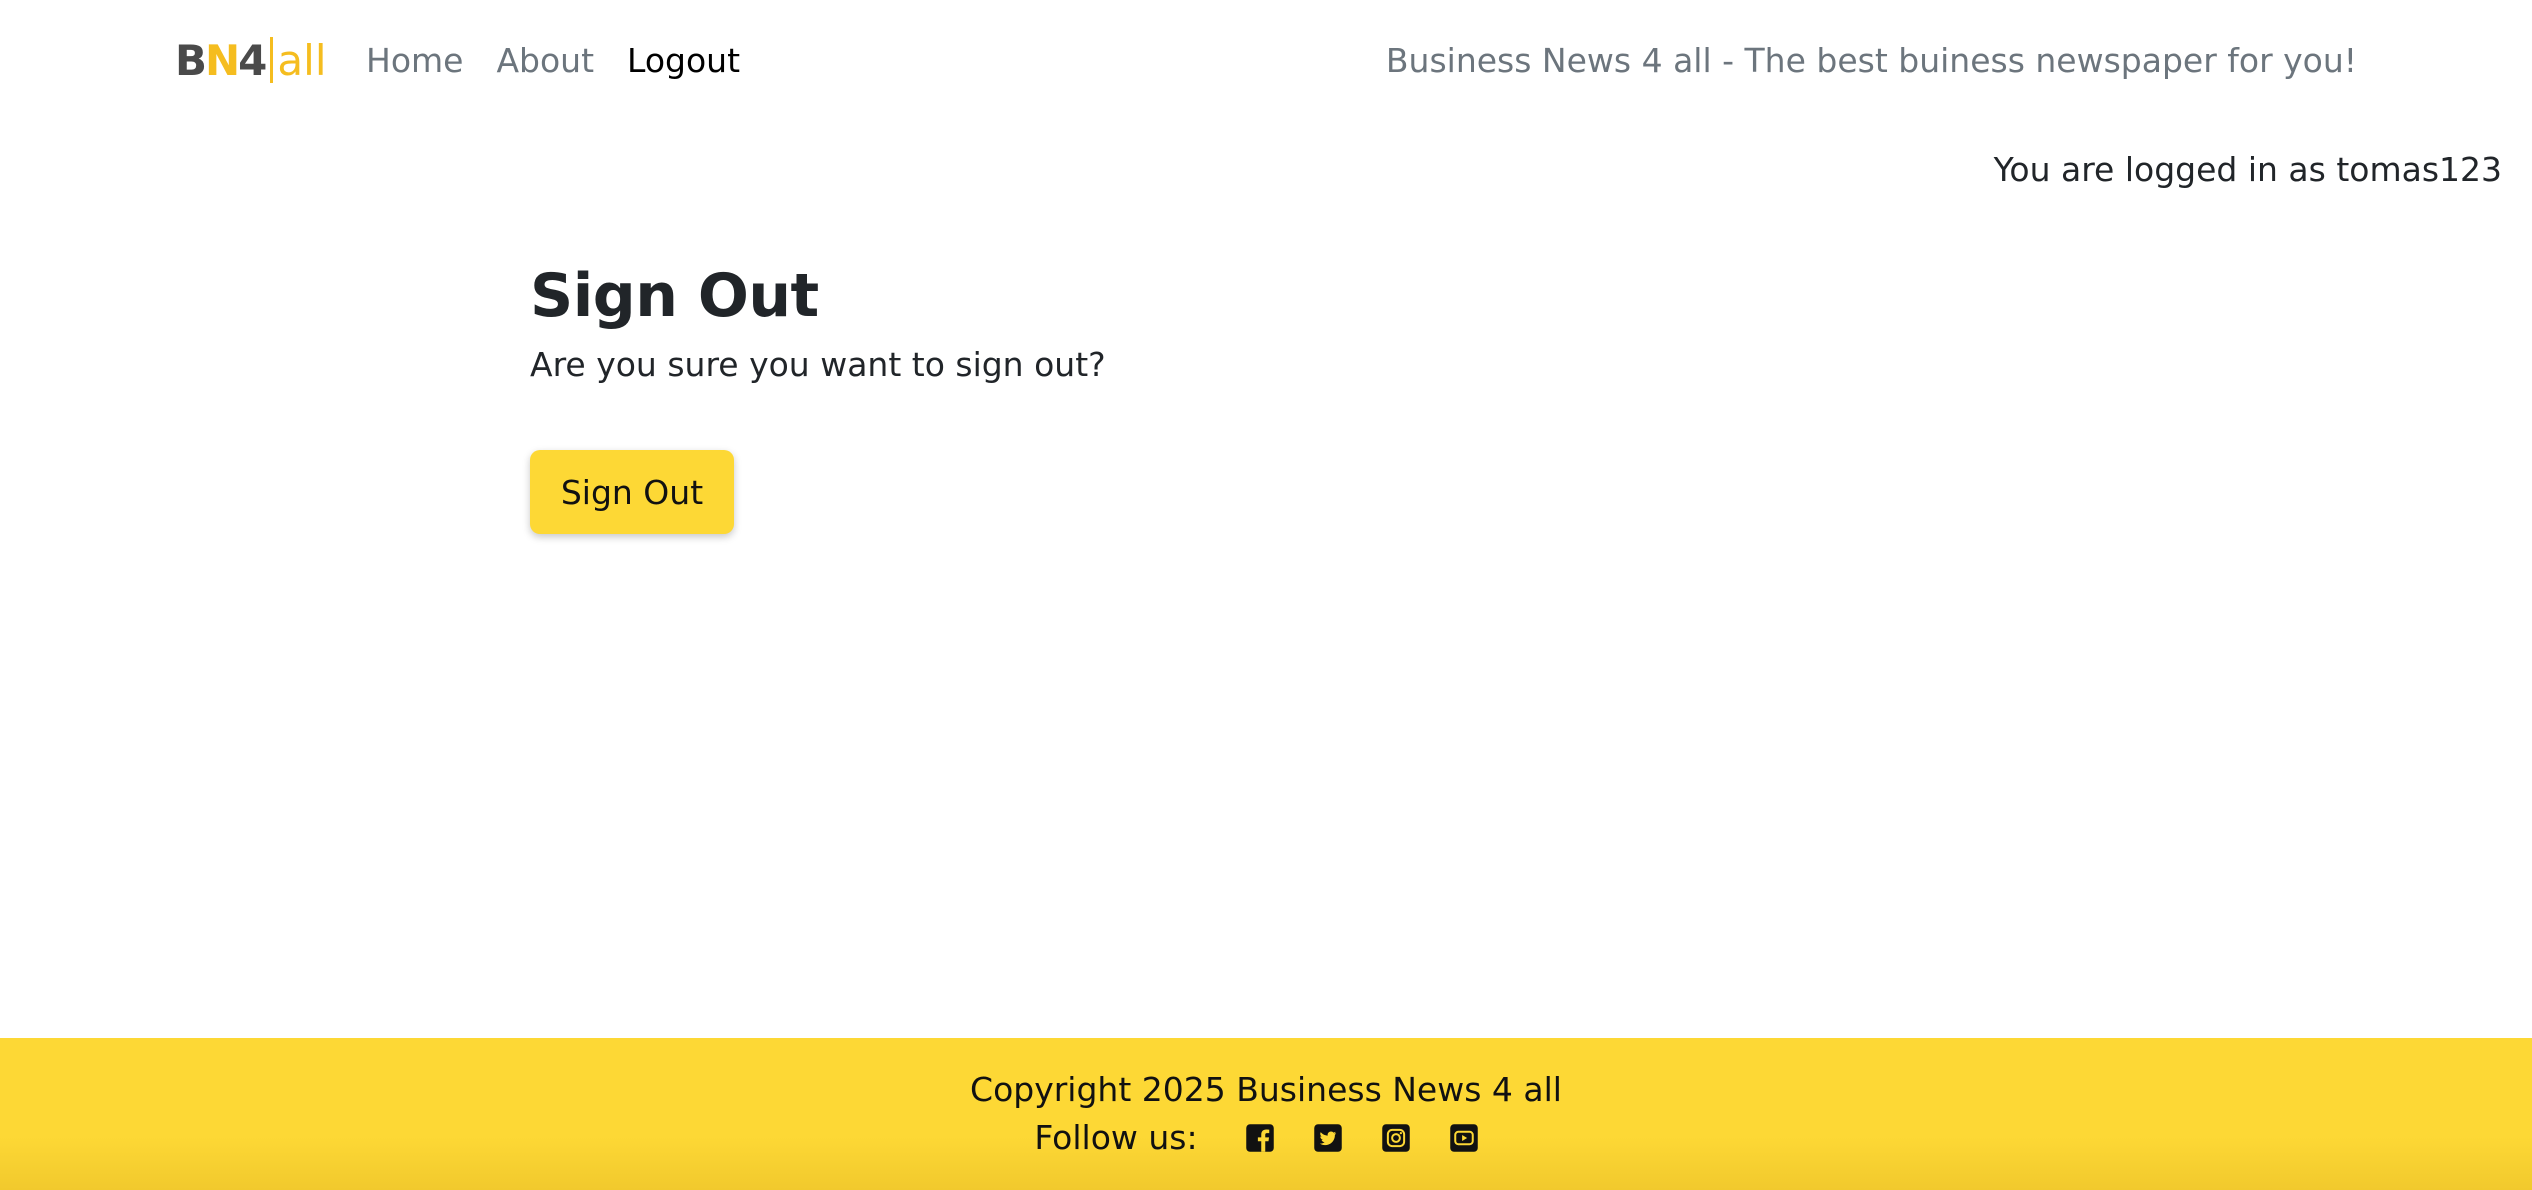 This screenshot has width=2532, height=1190. Describe the element at coordinates (414, 60) in the screenshot. I see `nav-link-home: Home` at that location.